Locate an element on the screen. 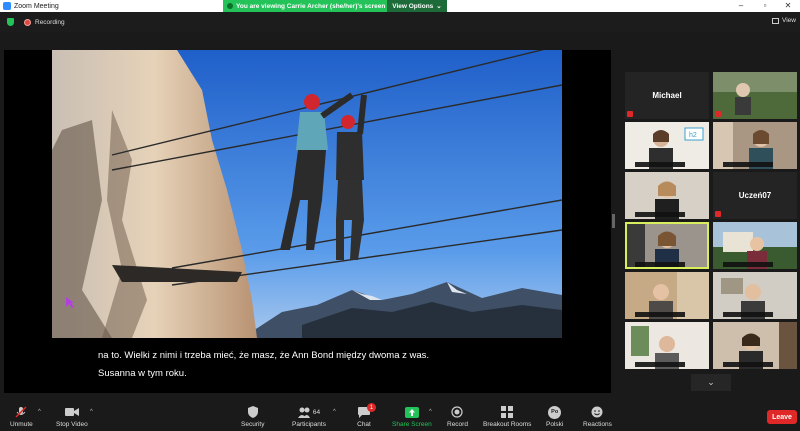 This screenshot has width=800, height=431. participants-label: Participants is located at coordinates (309, 424).